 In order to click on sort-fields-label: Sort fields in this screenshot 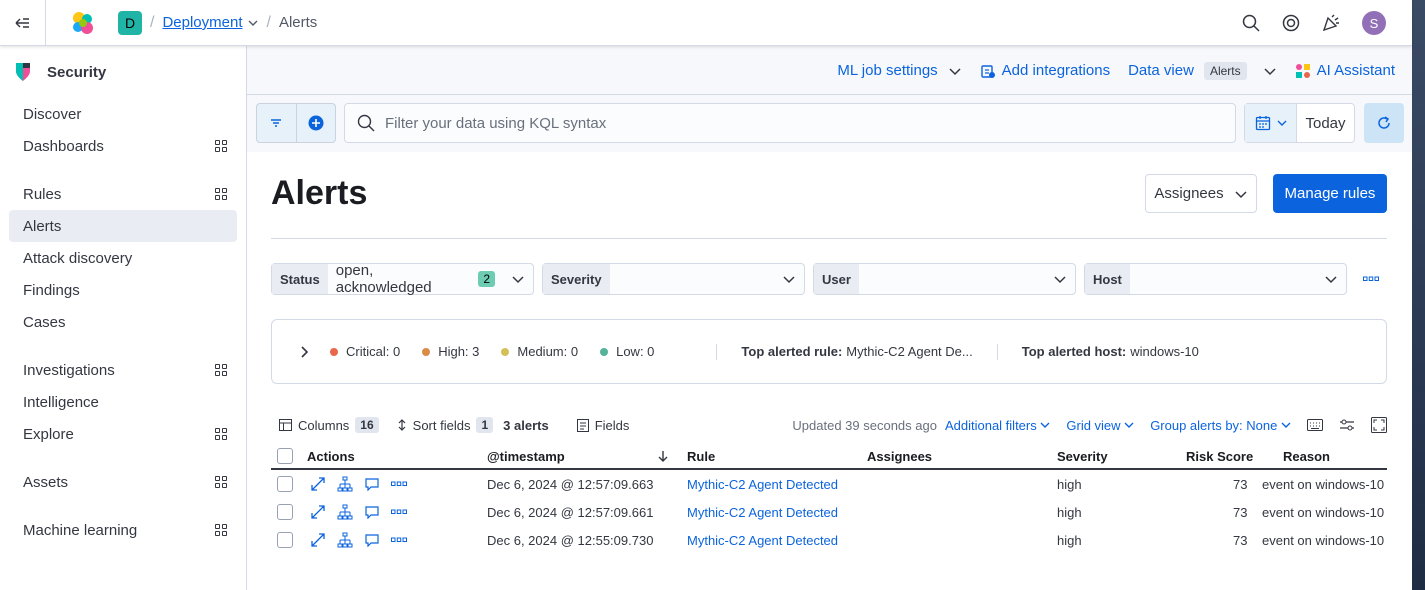, I will do `click(441, 425)`.